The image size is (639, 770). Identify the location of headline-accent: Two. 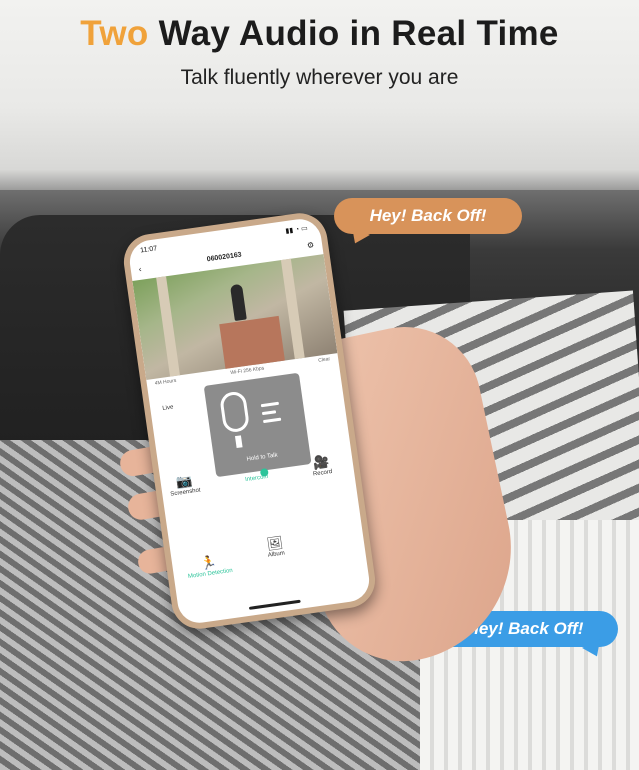
(114, 33).